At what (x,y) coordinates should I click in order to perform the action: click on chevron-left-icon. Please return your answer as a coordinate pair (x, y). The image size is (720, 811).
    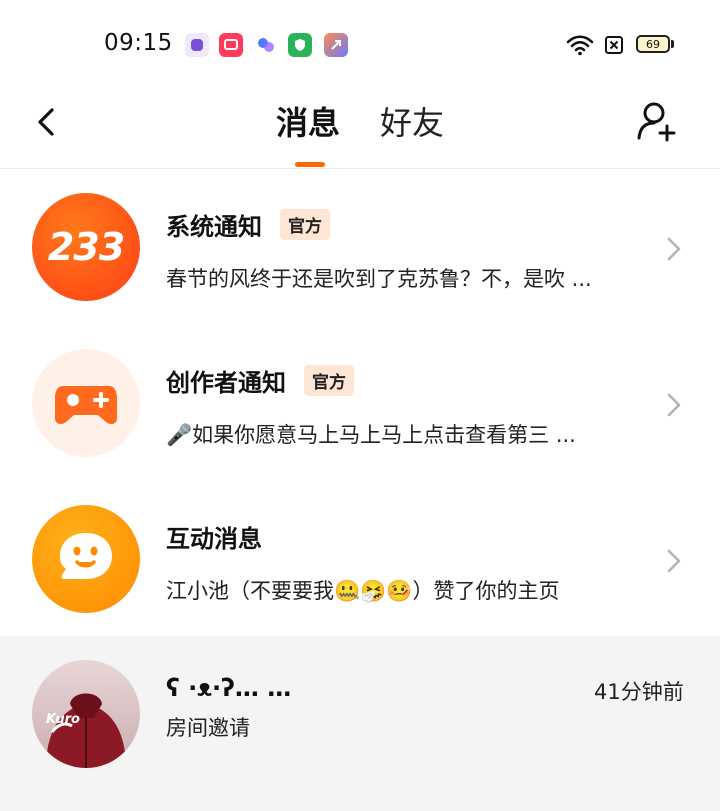
    Looking at the image, I should click on (46, 122).